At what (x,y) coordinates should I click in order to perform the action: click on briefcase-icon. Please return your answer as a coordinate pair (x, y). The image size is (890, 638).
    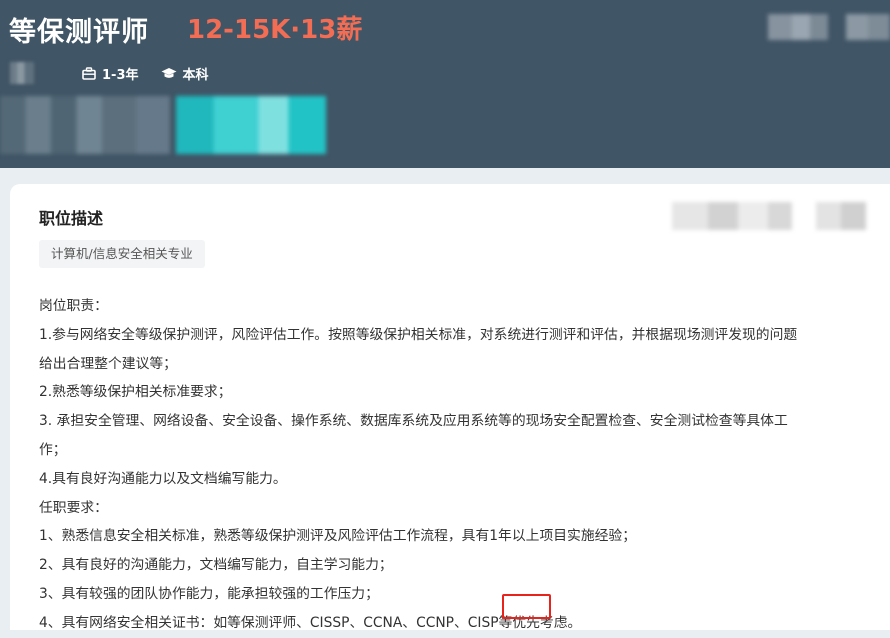
    Looking at the image, I should click on (89, 73).